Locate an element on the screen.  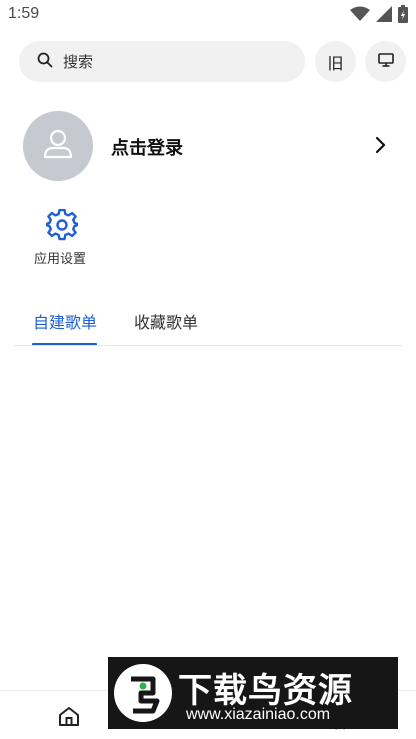
history-button: 旧 is located at coordinates (335, 61).